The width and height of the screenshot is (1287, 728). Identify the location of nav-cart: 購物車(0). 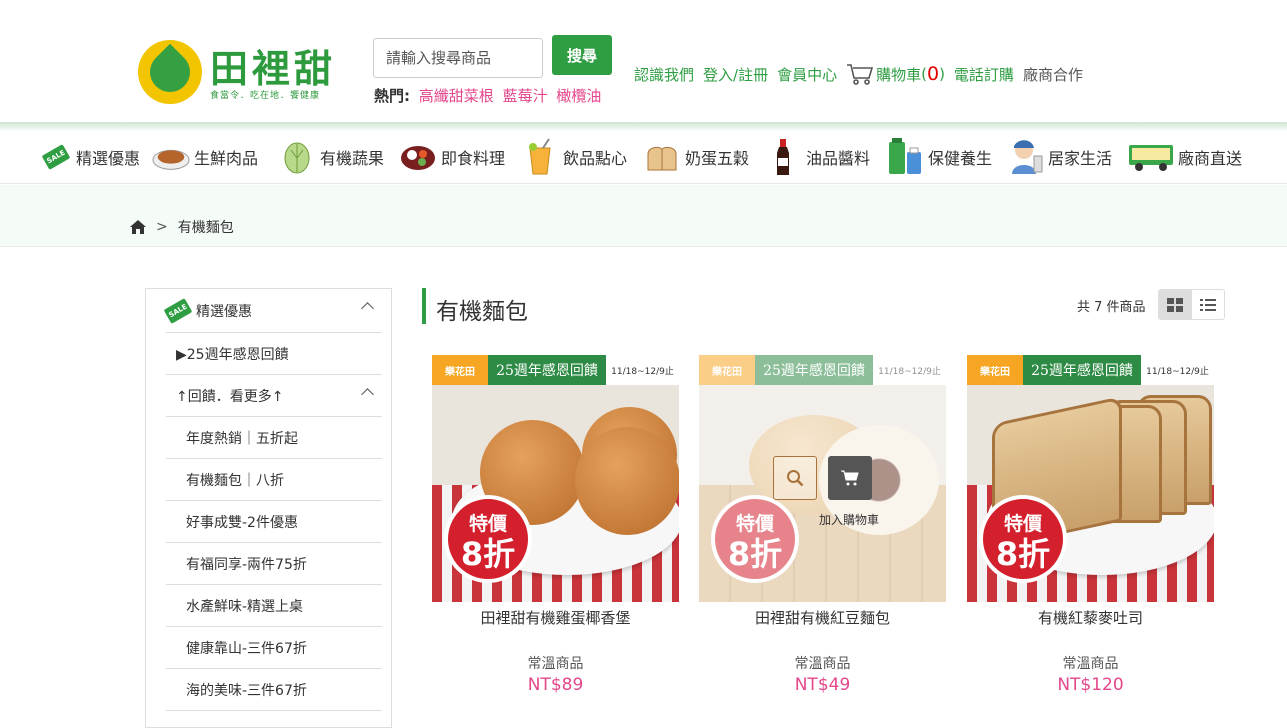
(895, 74).